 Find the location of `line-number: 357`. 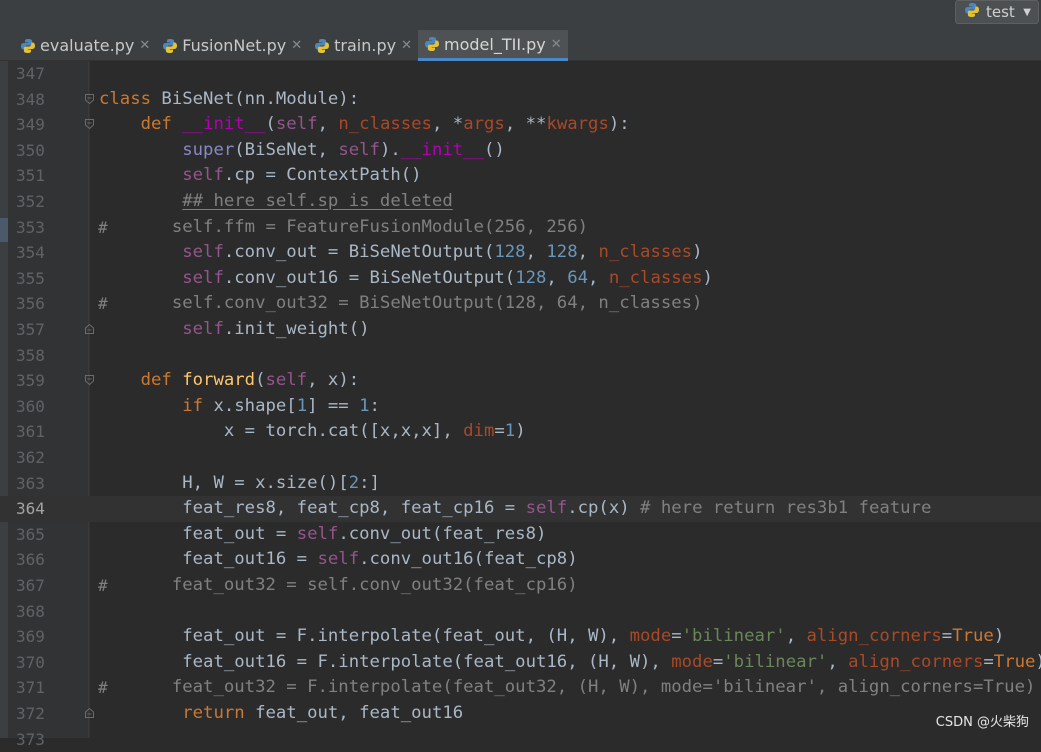

line-number: 357 is located at coordinates (30, 329).